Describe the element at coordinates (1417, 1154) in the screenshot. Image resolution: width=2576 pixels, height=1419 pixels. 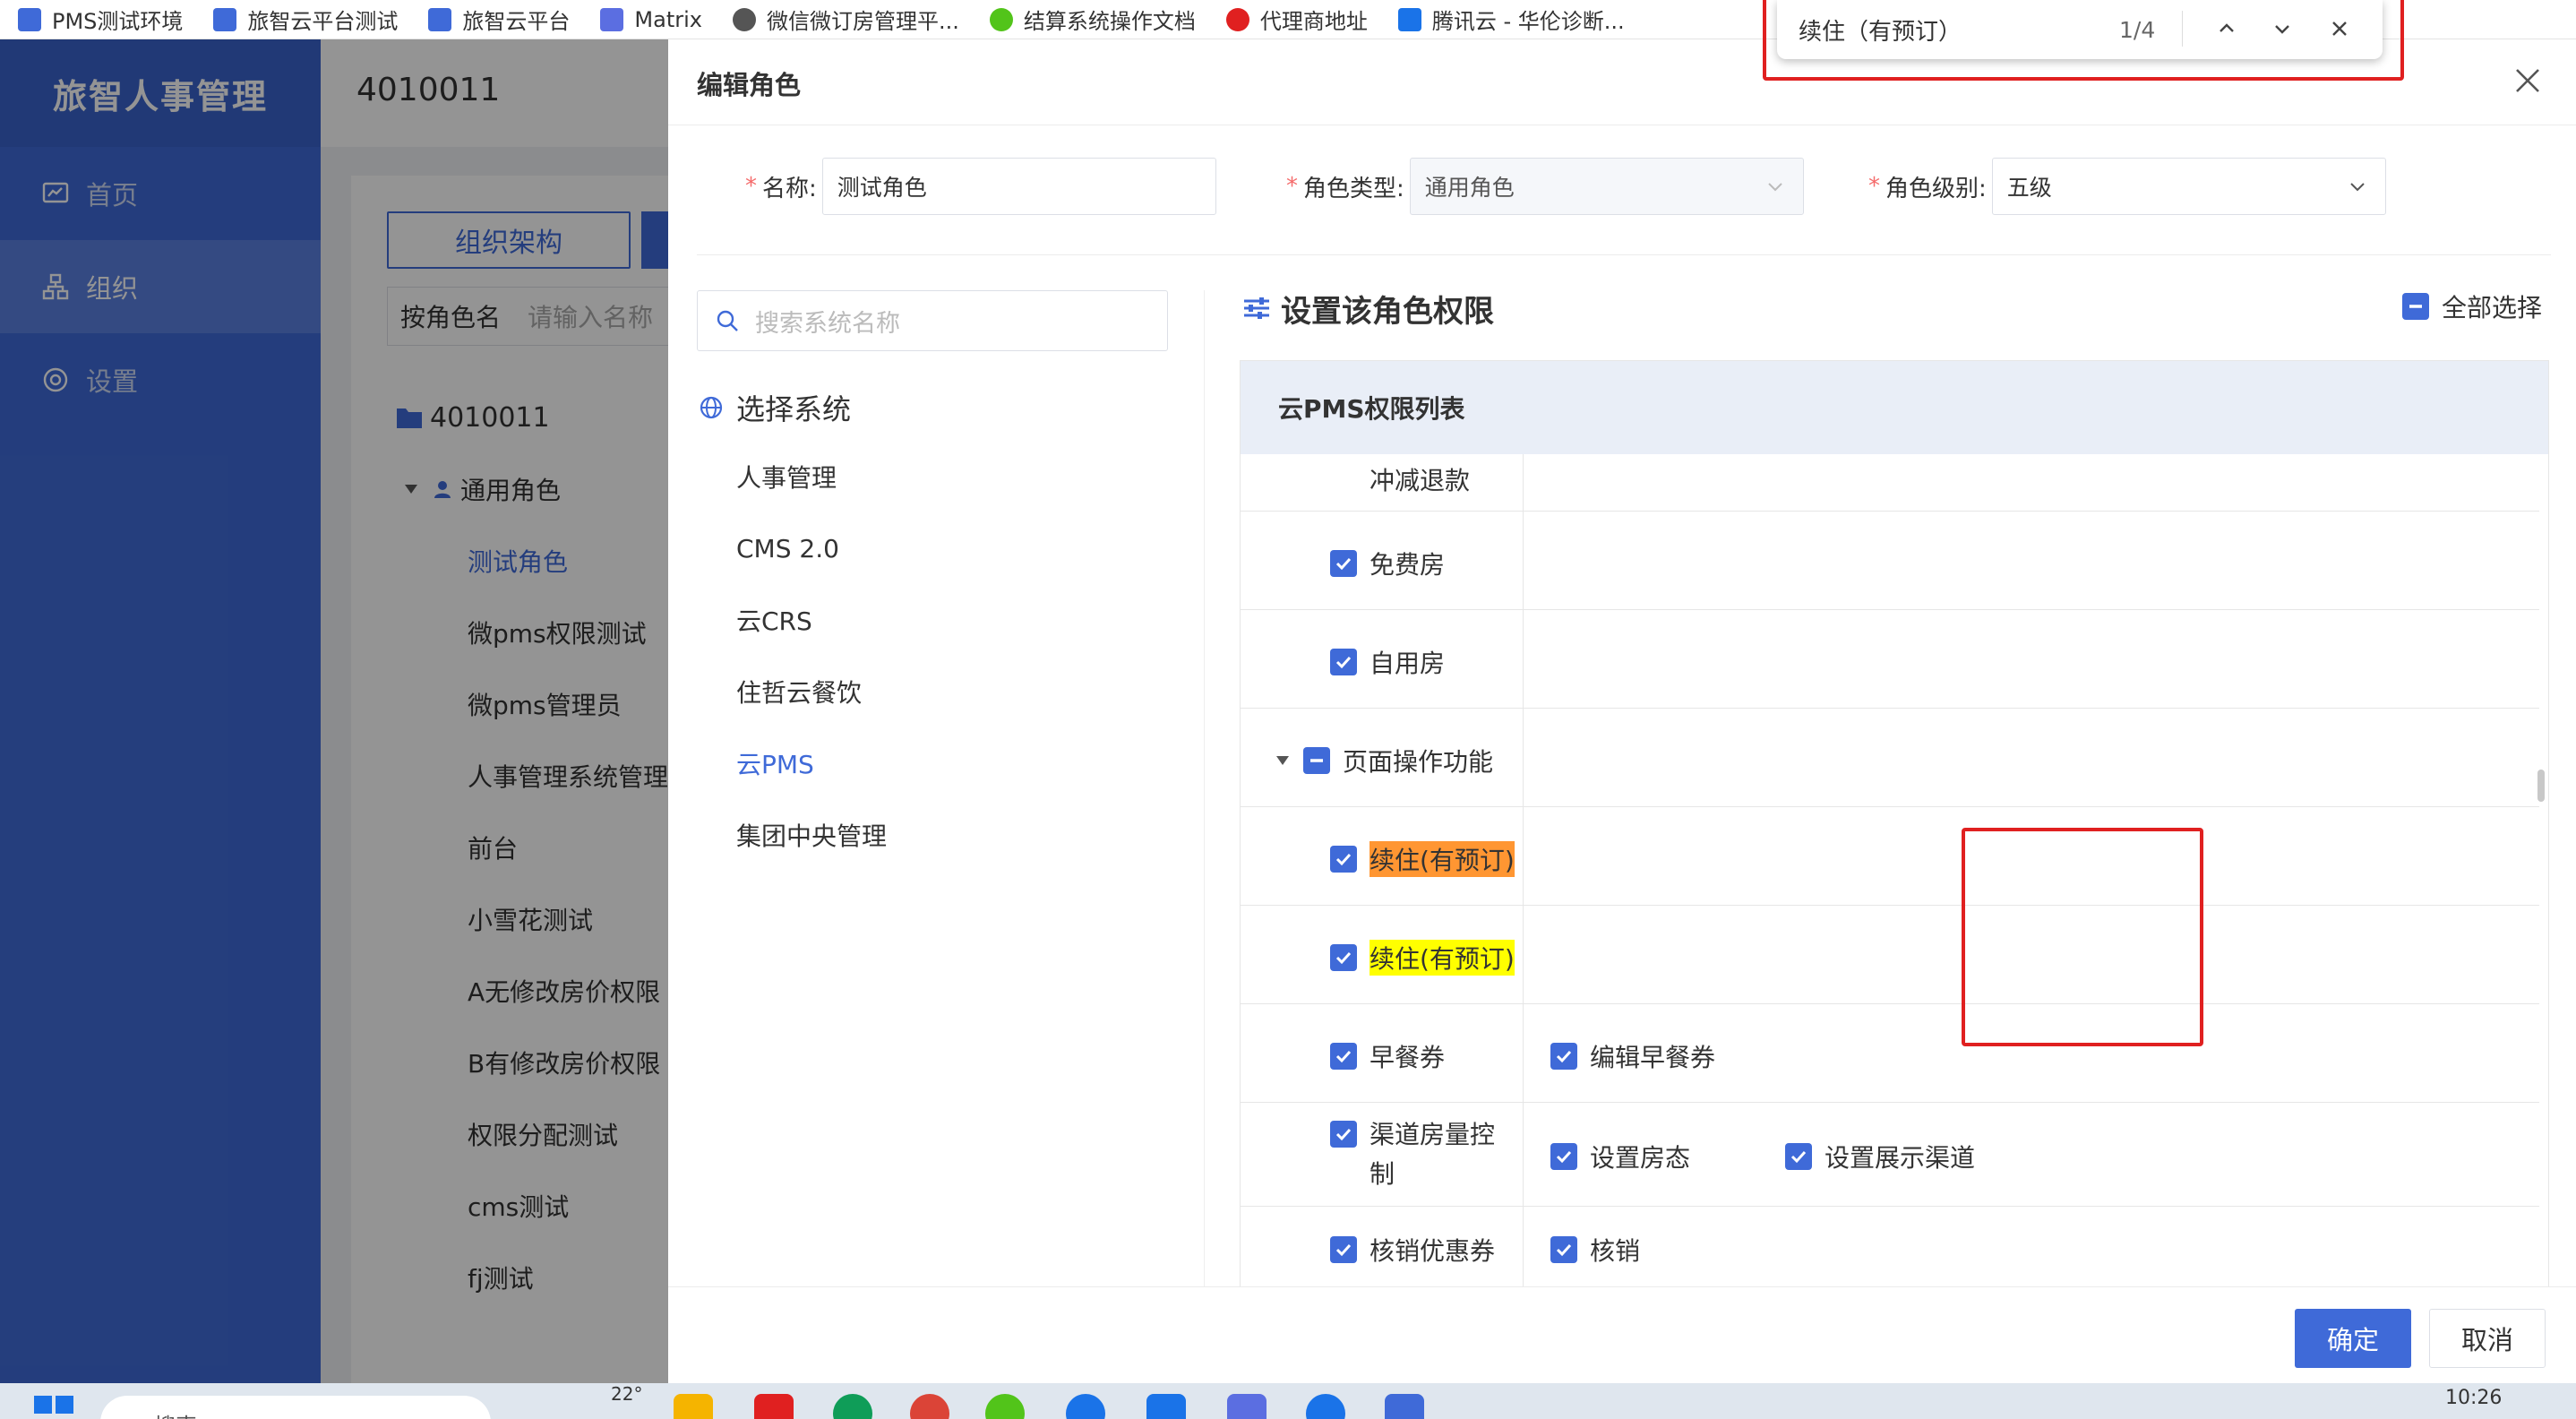
I see `perm-checkbox: 渠道房量控制` at that location.